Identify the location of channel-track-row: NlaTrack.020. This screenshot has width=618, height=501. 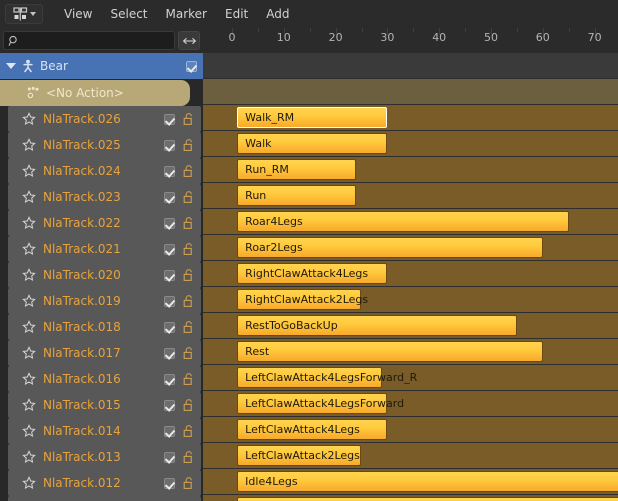
(104, 275).